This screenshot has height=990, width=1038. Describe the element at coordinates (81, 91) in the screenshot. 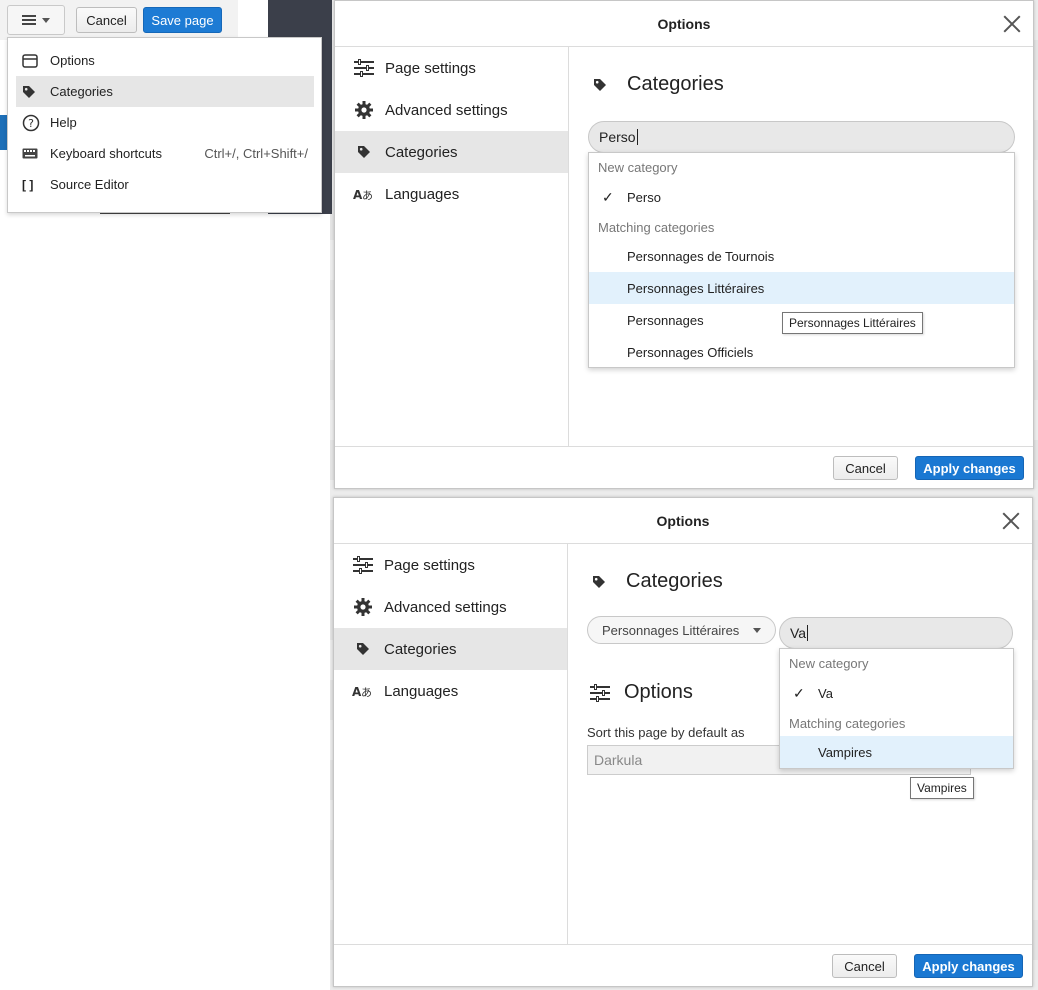

I see `menu-item-label: Categories` at that location.